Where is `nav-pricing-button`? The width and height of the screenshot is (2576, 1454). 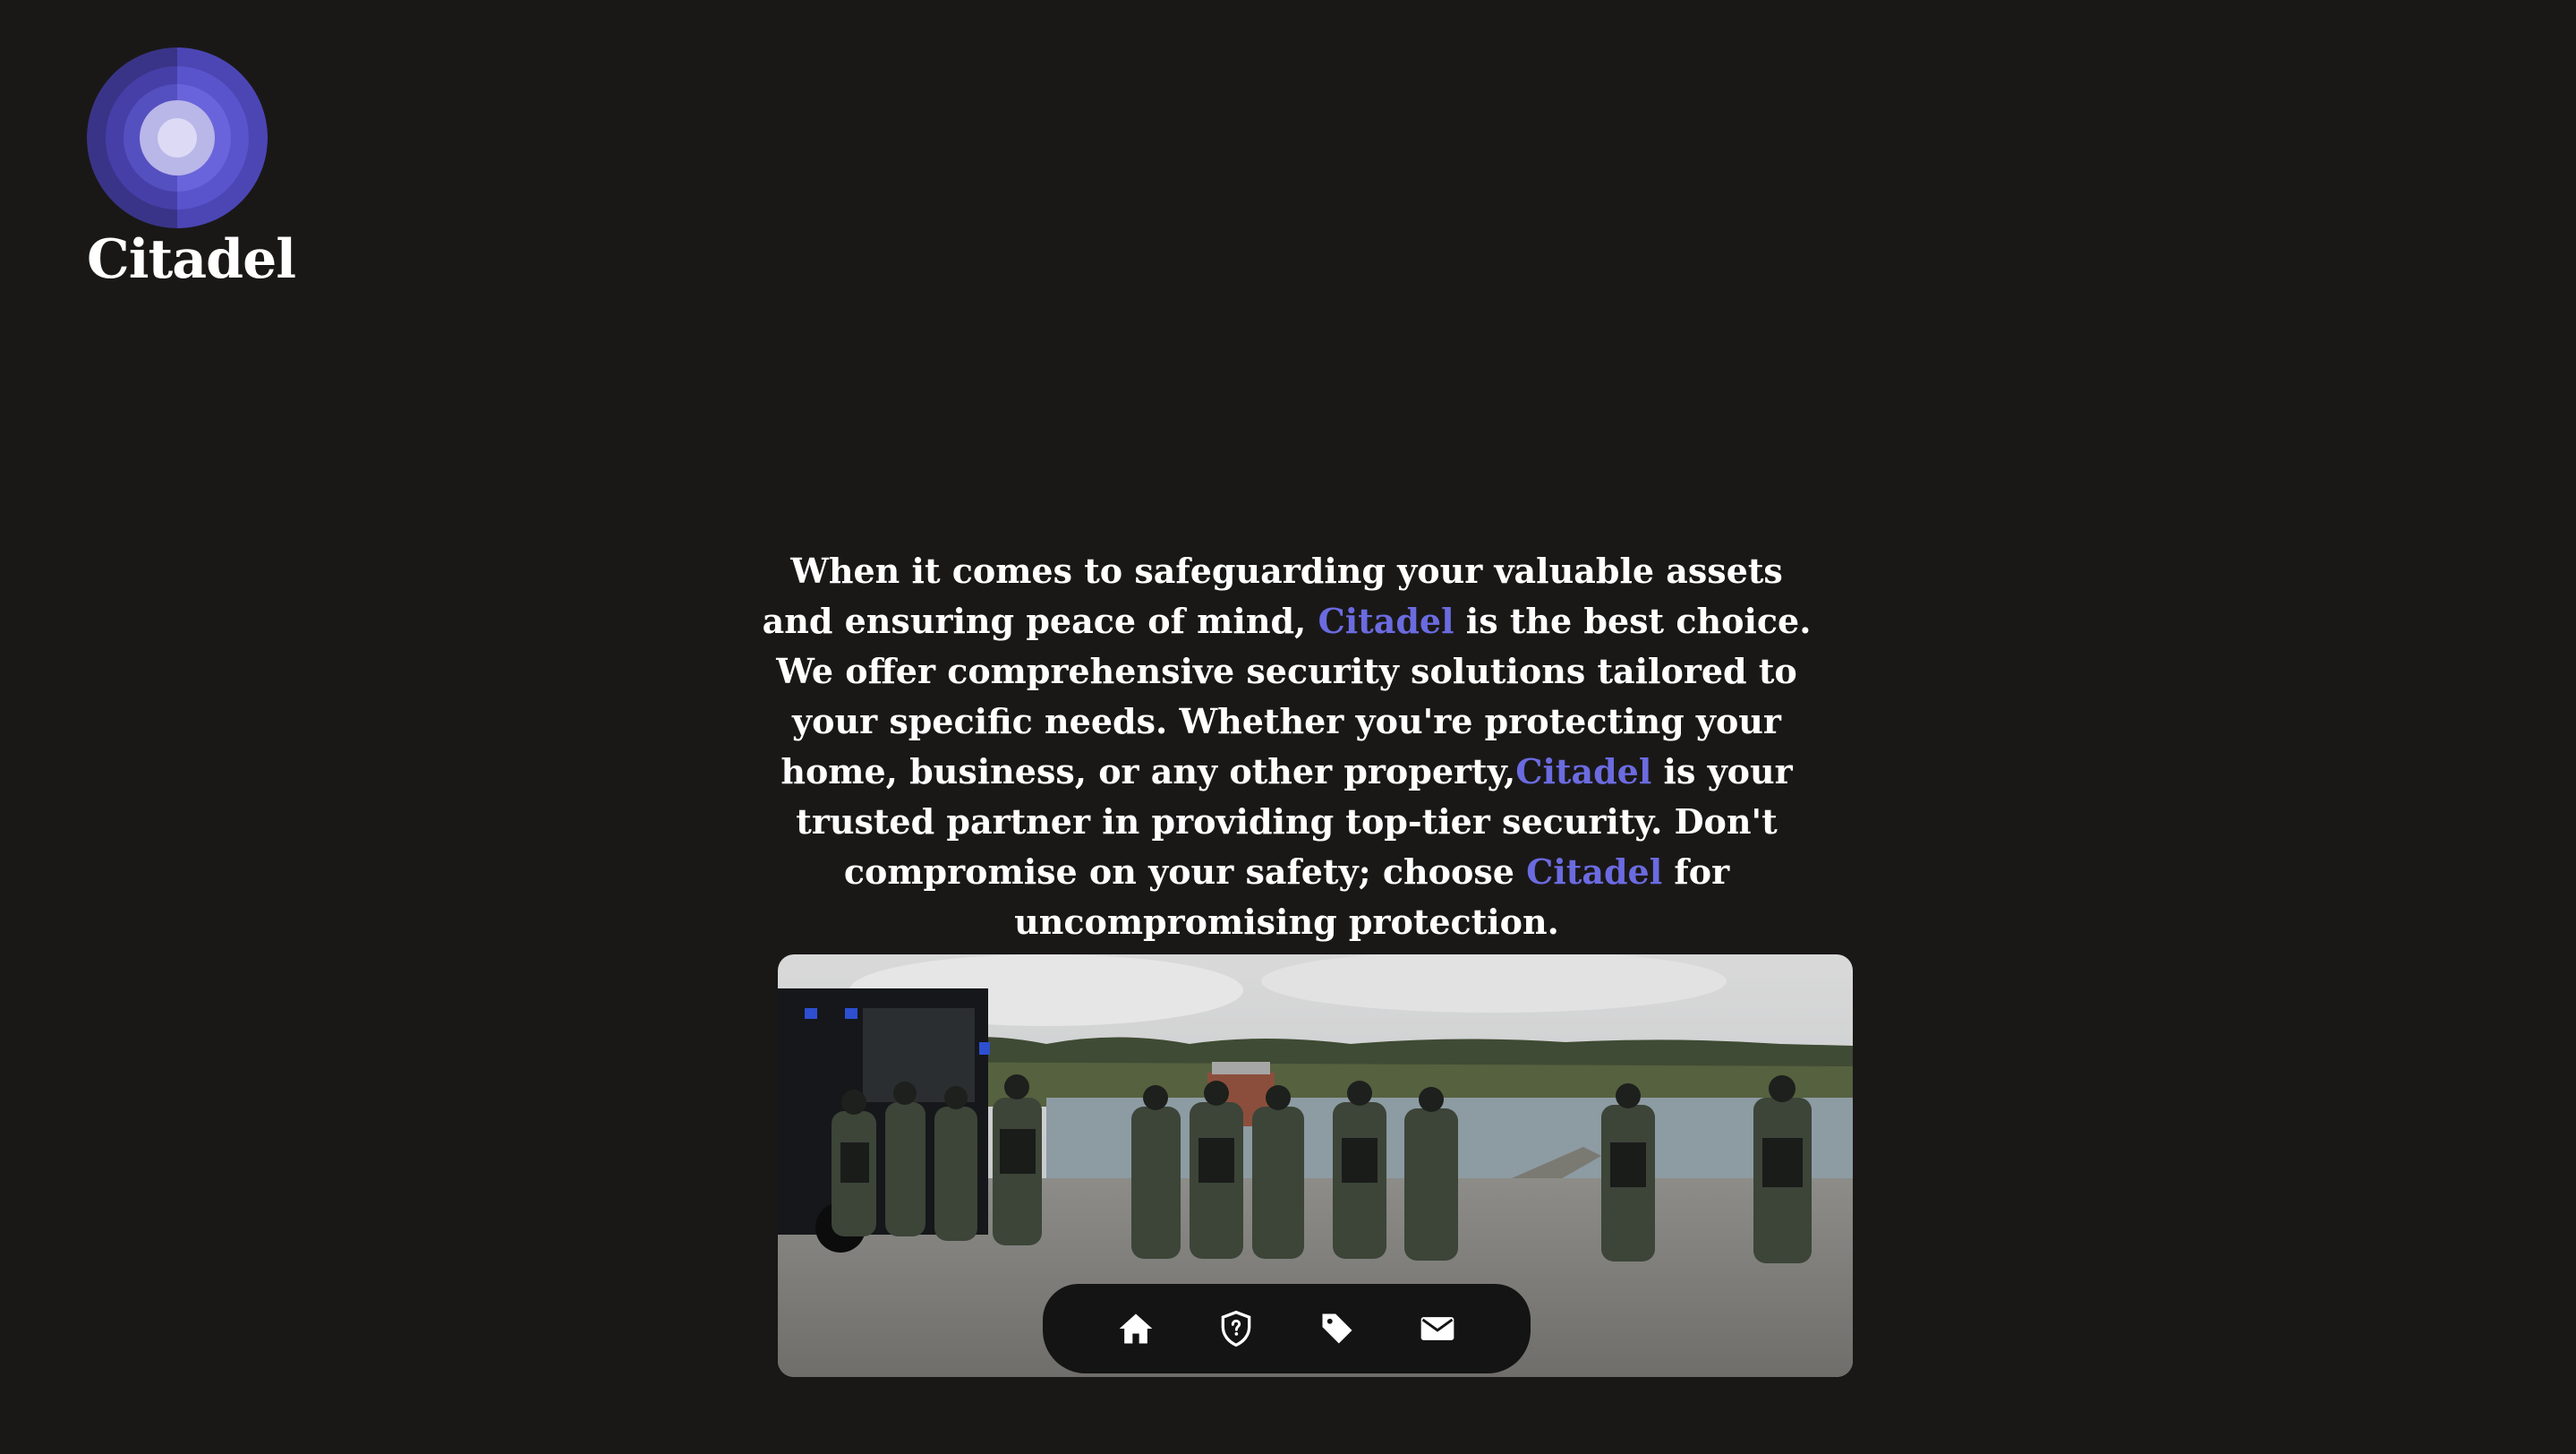
nav-pricing-button is located at coordinates (1337, 1328).